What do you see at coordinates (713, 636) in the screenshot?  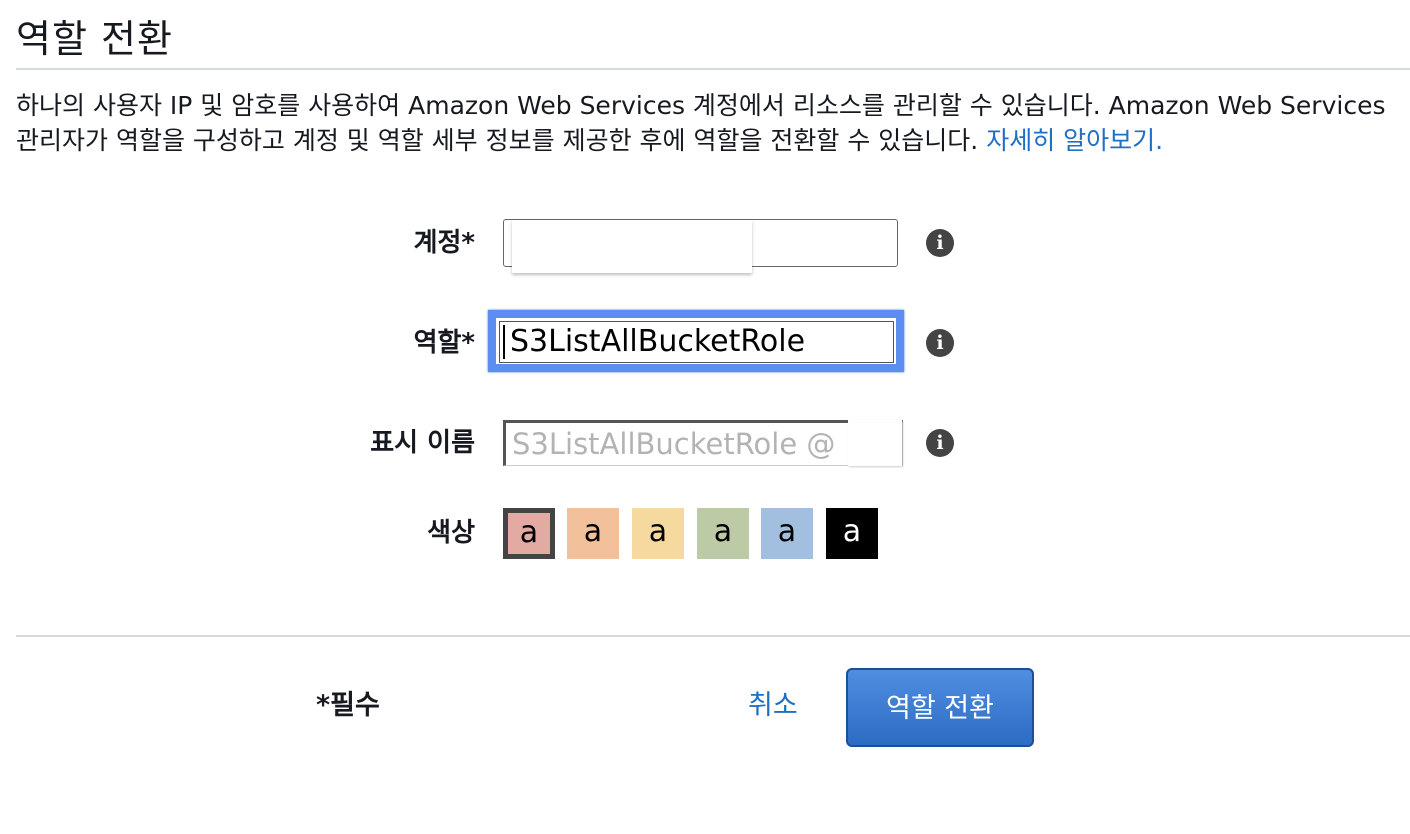 I see `footer-divider` at bounding box center [713, 636].